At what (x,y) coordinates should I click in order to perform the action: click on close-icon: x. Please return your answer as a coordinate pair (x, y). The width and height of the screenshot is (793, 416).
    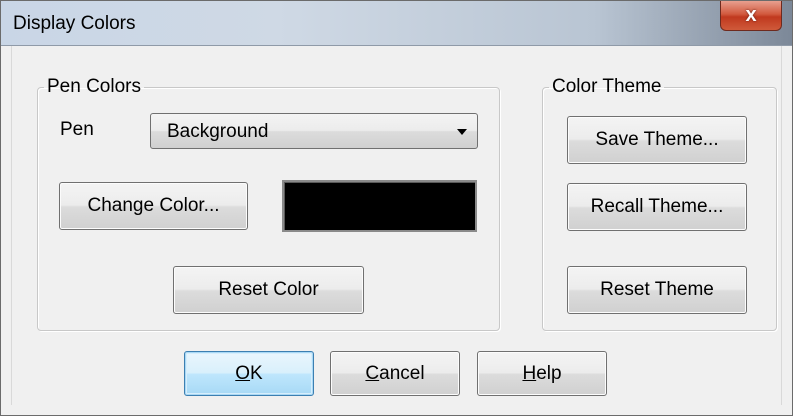
    Looking at the image, I should click on (751, 15).